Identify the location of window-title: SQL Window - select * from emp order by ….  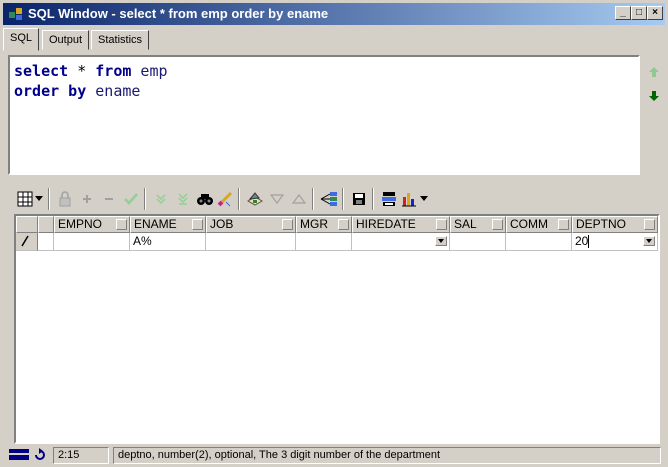
(178, 13).